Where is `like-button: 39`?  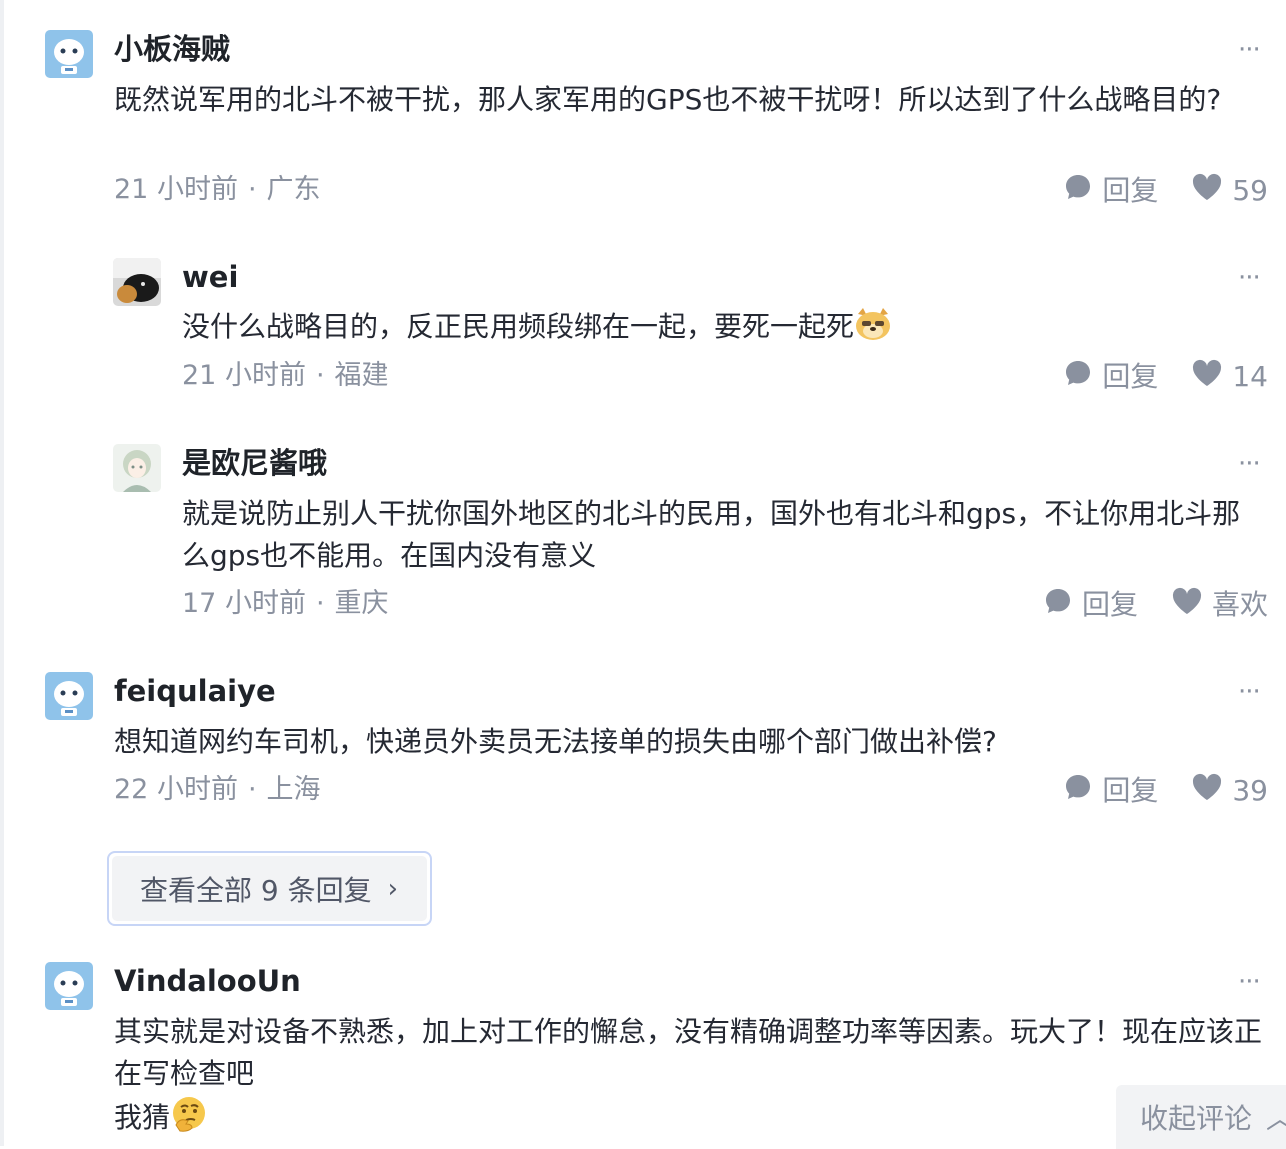 like-button: 39 is located at coordinates (1230, 791).